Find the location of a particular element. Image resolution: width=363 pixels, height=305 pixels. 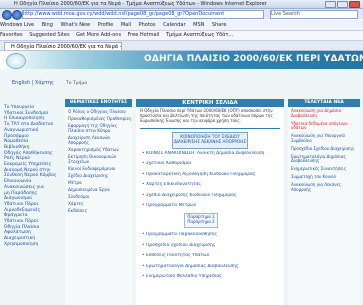

left-nav-item: Σύνθεση Νερού Κόμβος is located at coordinates (31, 175).